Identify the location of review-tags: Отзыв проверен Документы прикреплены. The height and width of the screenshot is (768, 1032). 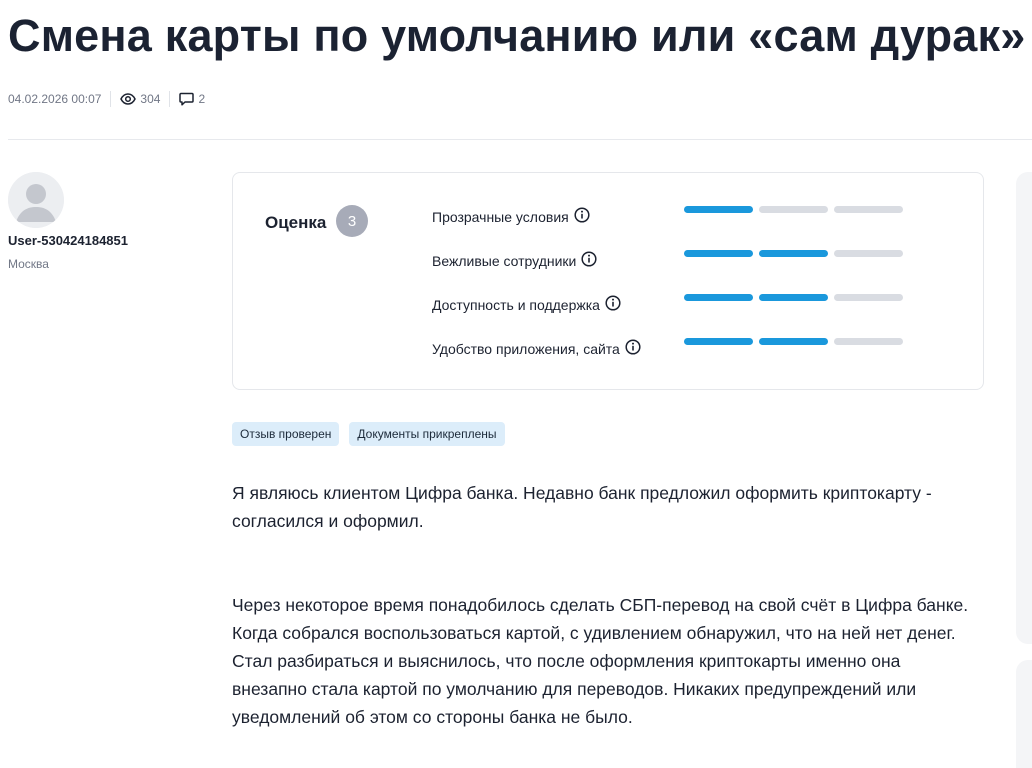
(368, 434).